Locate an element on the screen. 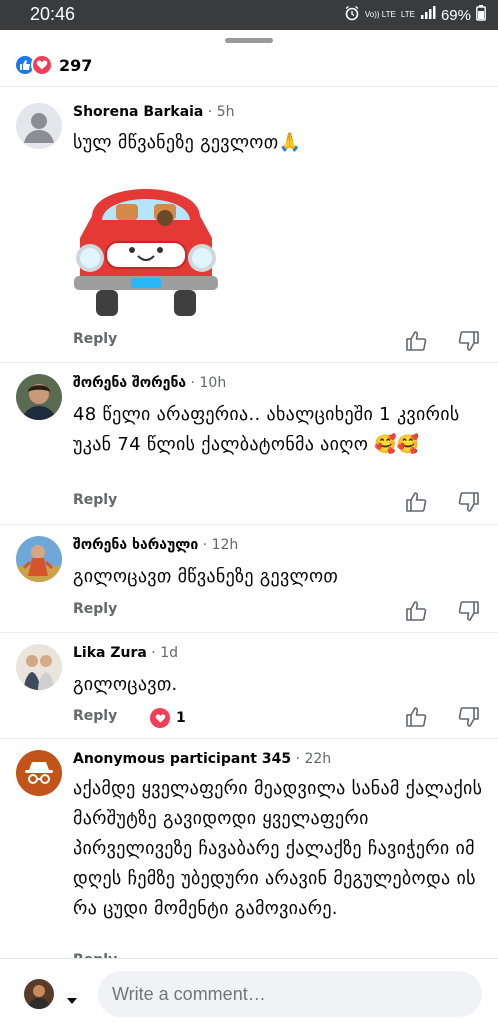 The height and width of the screenshot is (1024, 498). signal-icon is located at coordinates (428, 15).